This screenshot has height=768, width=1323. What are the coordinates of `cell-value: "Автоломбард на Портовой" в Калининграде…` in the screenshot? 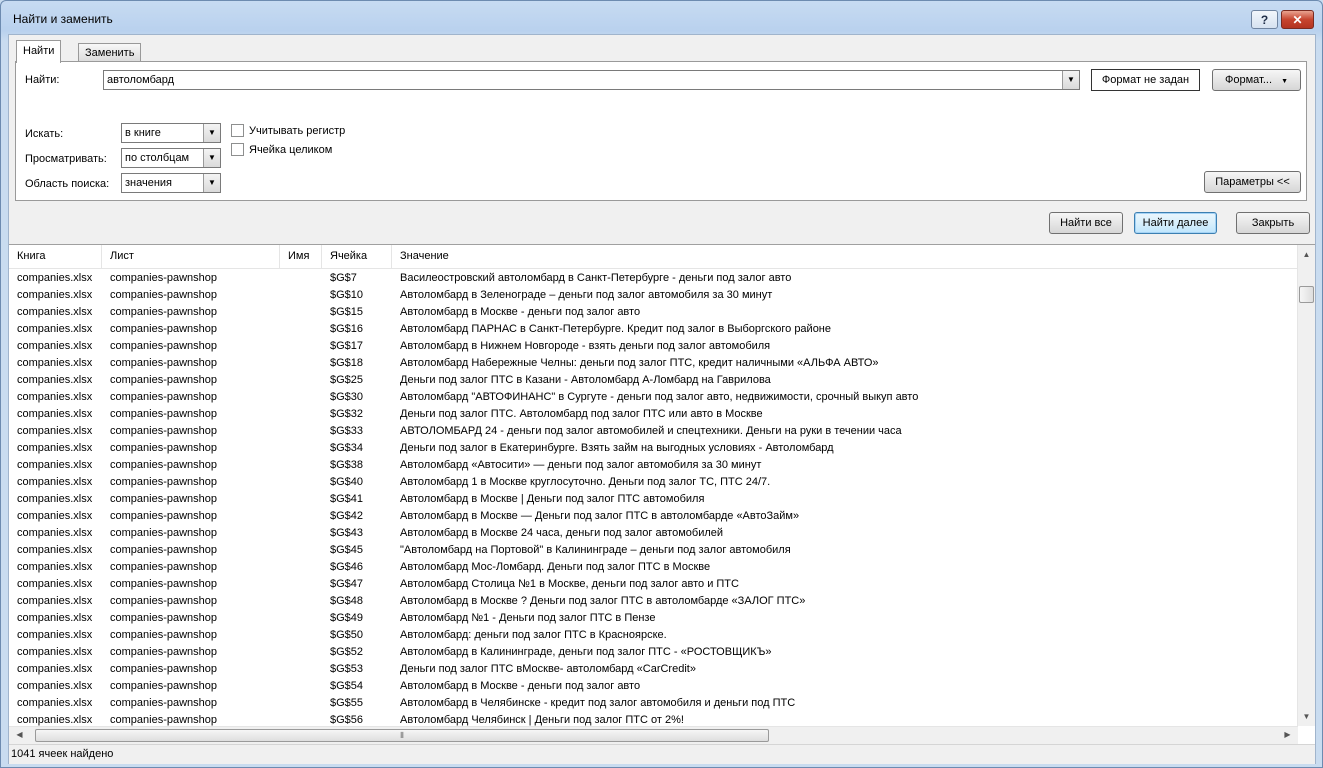 It's located at (595, 550).